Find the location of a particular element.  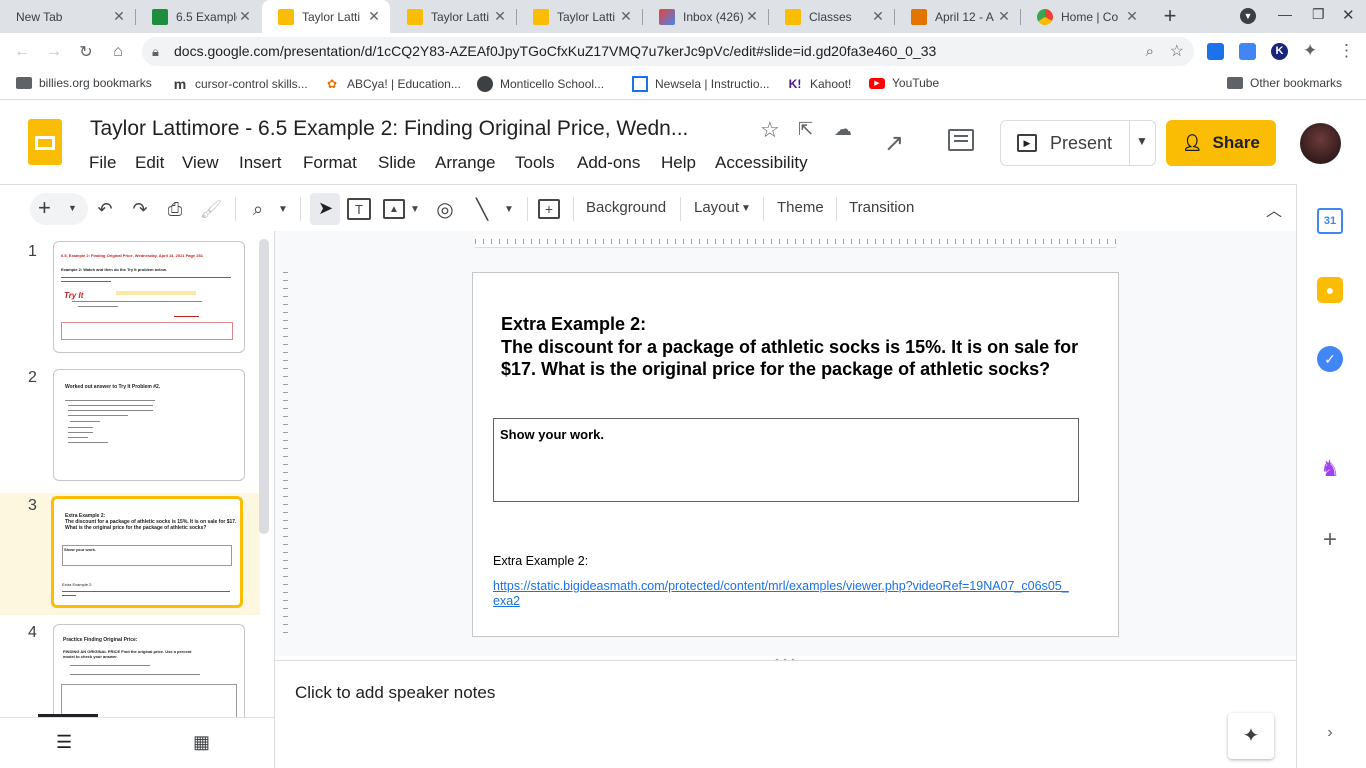

tab-april: April 12 - A ✕ is located at coordinates (957, 16).